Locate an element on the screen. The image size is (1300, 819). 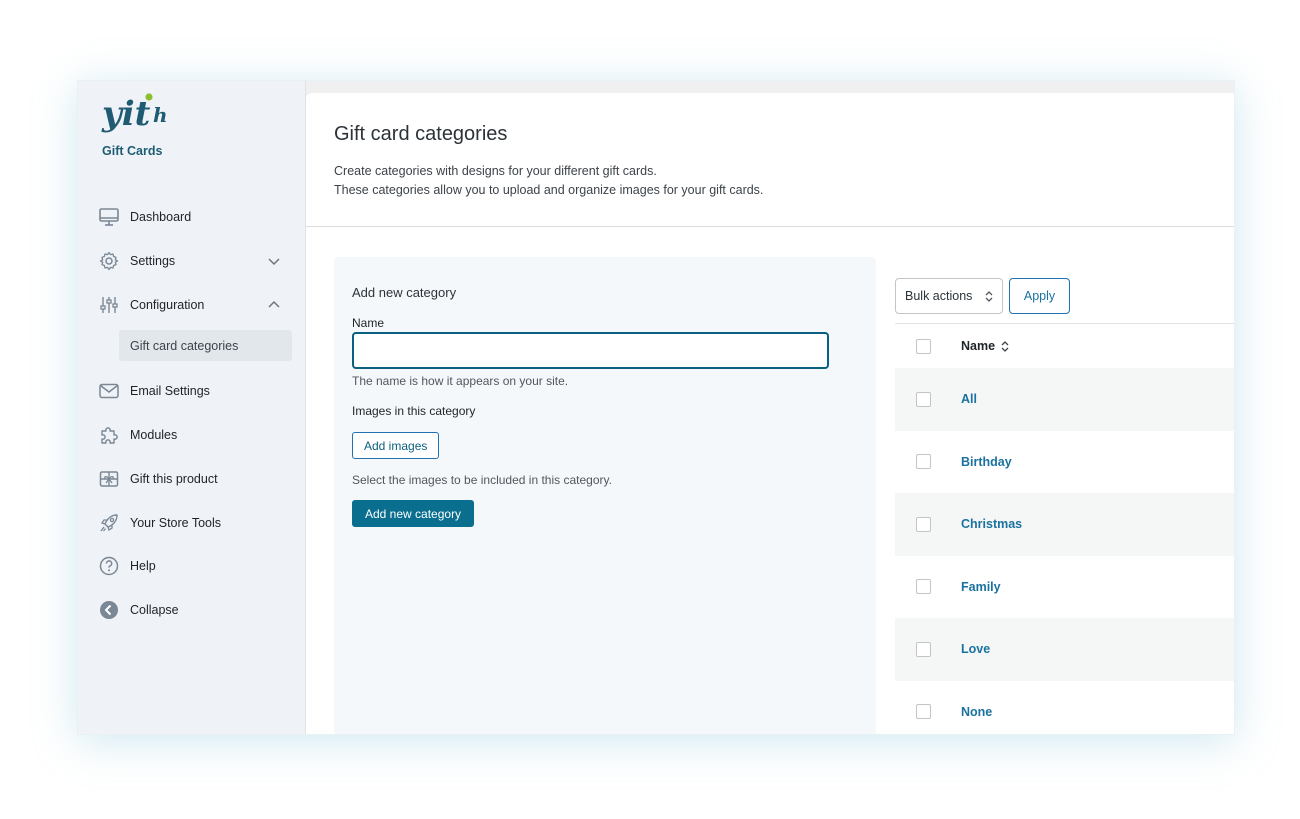
sidebar-item-label: Dashboard is located at coordinates (161, 217).